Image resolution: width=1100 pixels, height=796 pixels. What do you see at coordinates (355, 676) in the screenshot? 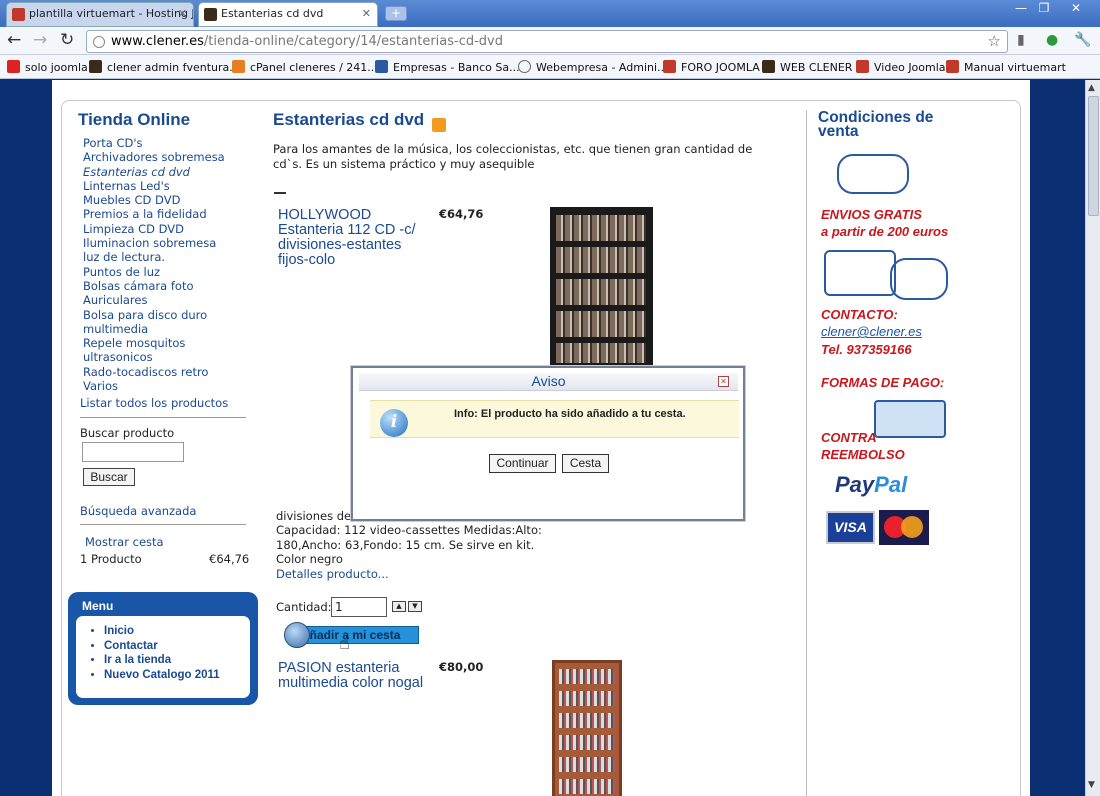
I see `product-name-link: PASION estanteria multimedia color nogal` at bounding box center [355, 676].